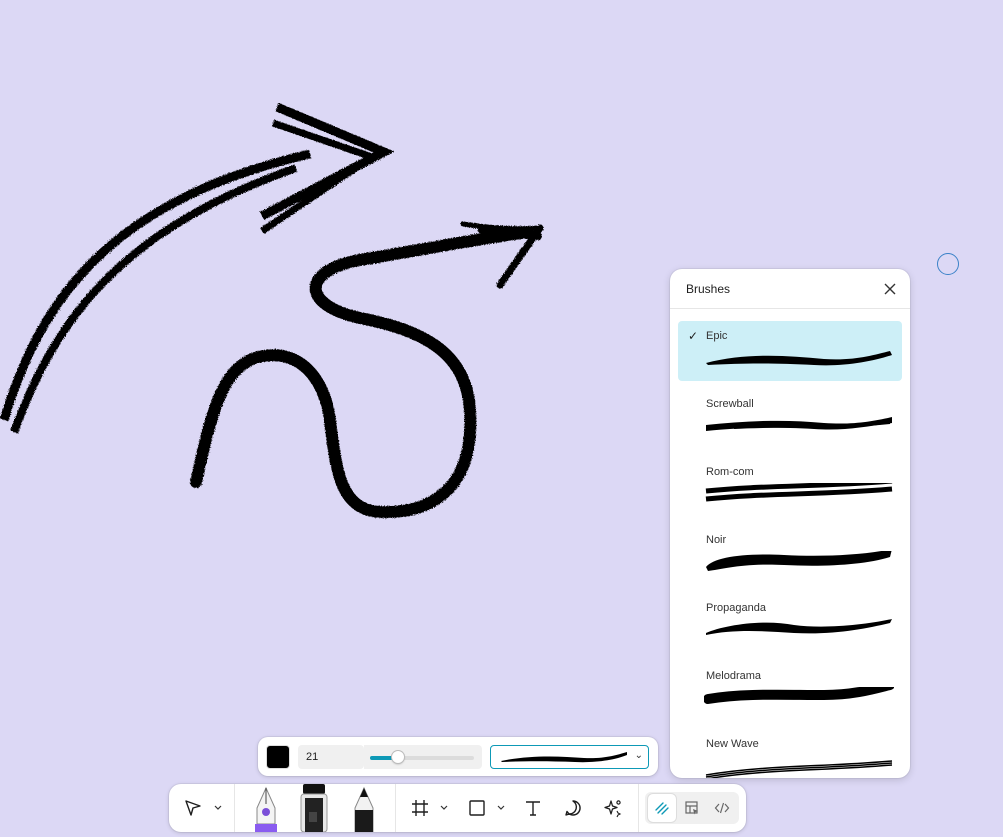 The width and height of the screenshot is (1003, 837). I want to click on brush-name: Epic, so click(717, 336).